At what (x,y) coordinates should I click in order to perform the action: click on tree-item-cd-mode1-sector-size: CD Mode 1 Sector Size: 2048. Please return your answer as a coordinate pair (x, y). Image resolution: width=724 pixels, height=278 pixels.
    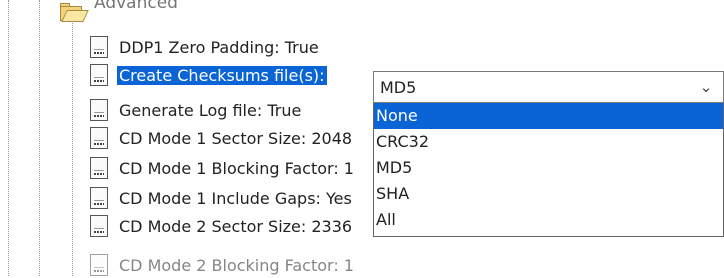
    Looking at the image, I should click on (221, 138).